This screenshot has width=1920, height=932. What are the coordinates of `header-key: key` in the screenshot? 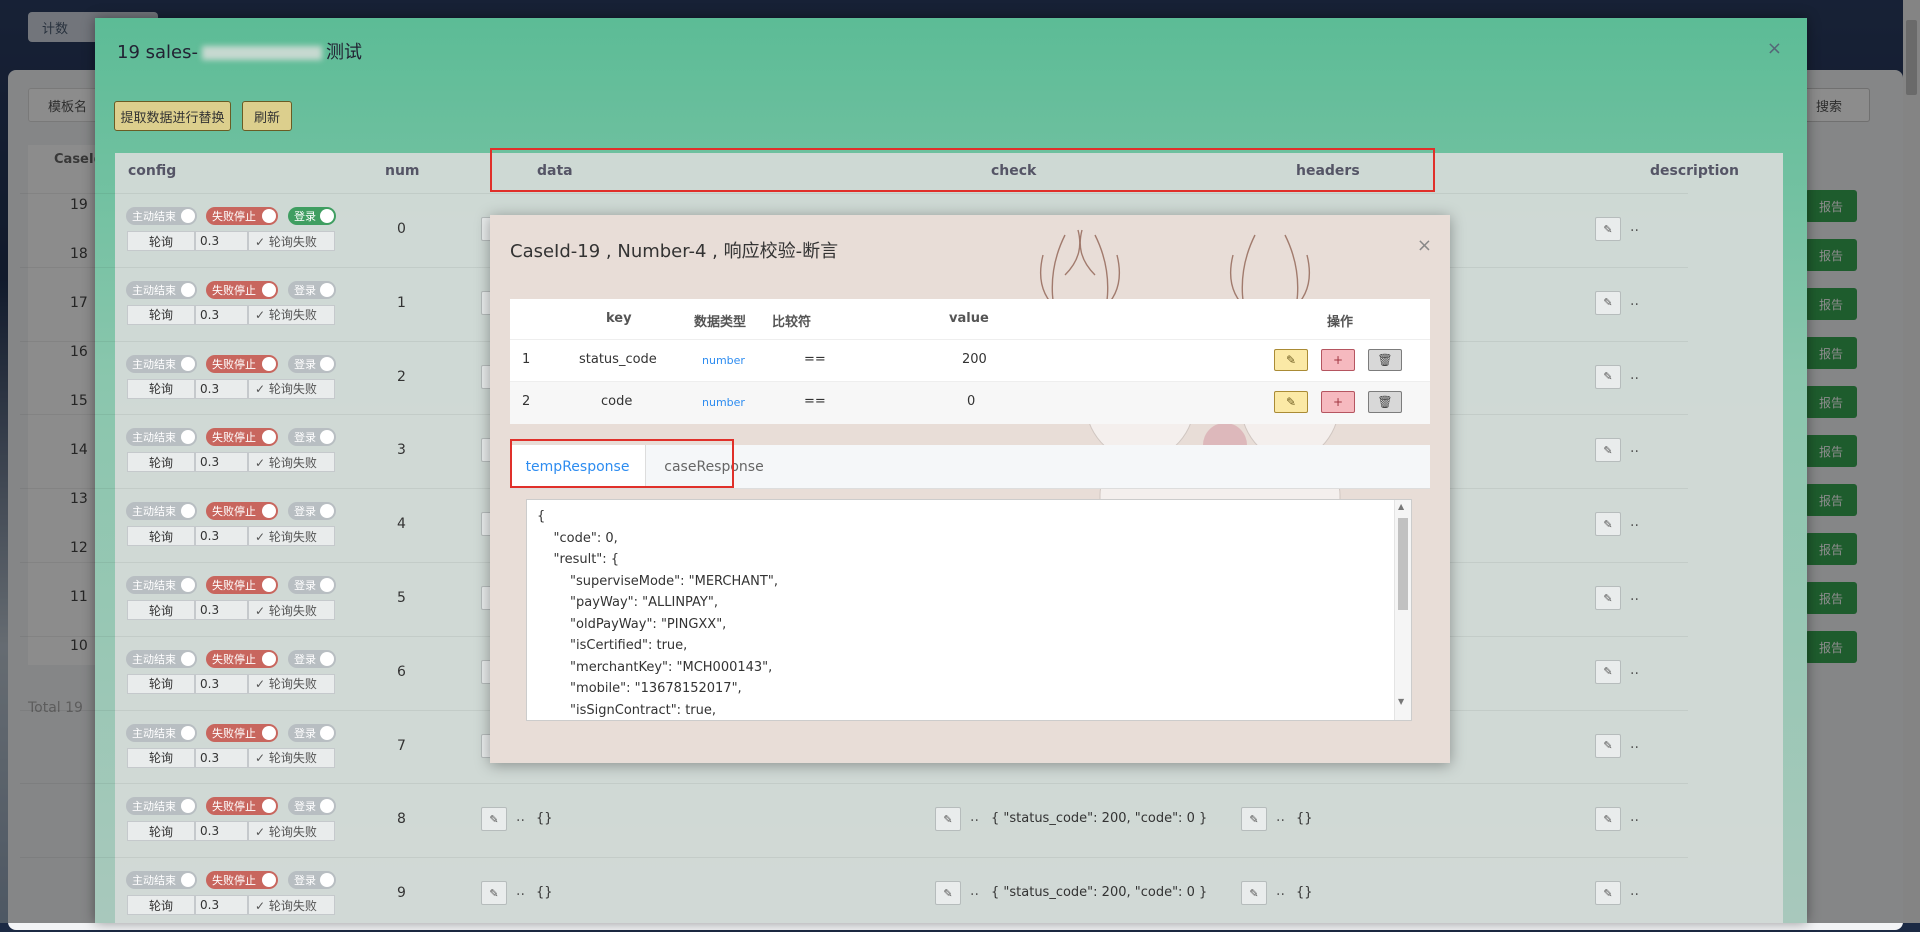 It's located at (619, 318).